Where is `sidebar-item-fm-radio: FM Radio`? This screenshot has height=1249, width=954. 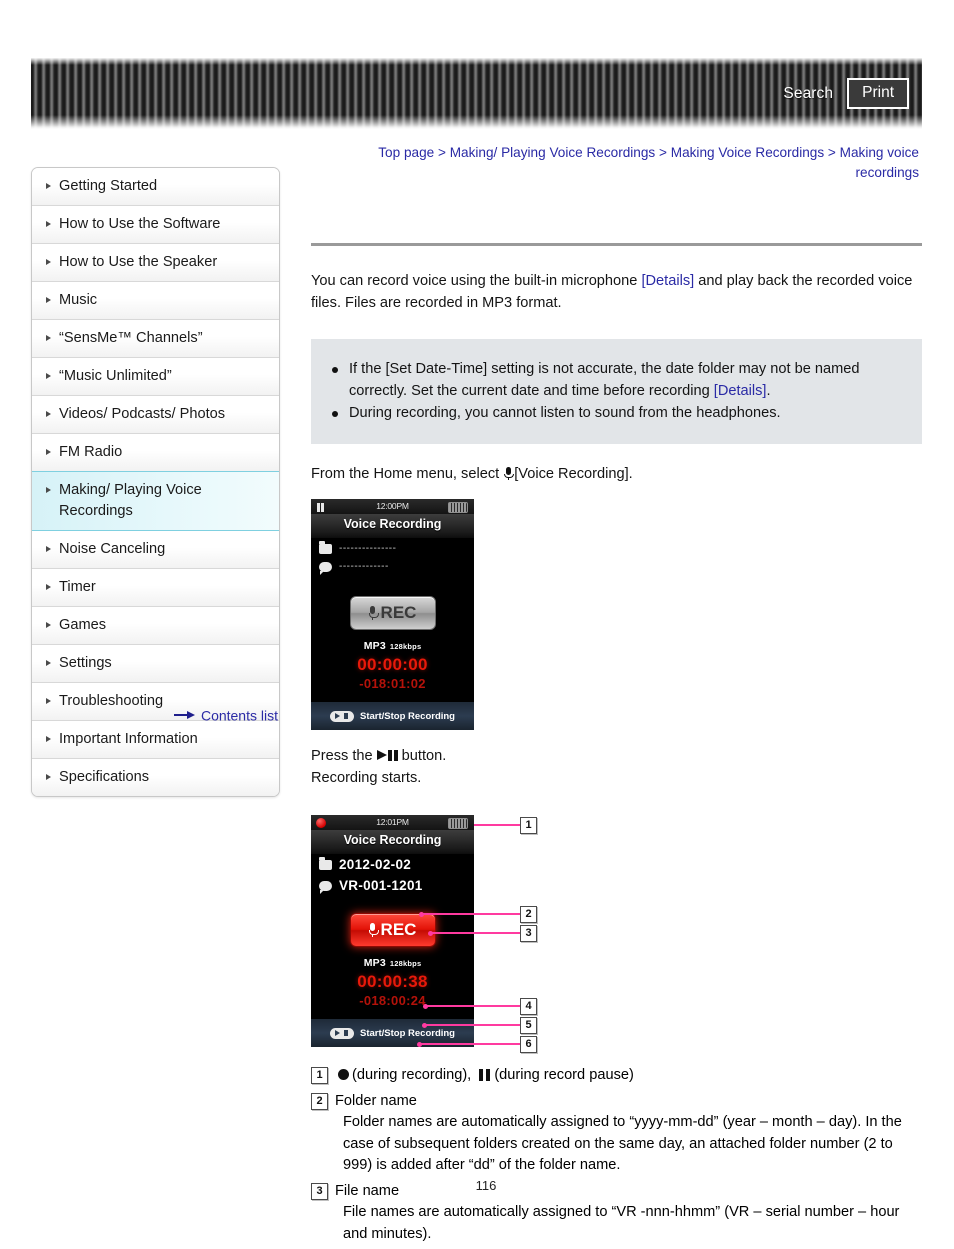 sidebar-item-fm-radio: FM Radio is located at coordinates (155, 453).